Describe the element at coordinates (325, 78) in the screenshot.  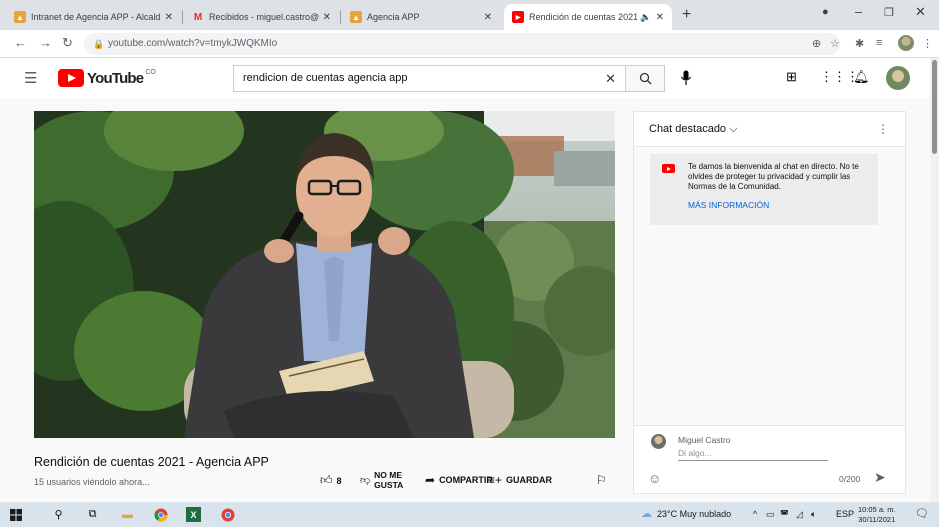
I see `search-query: rendicion de cuentas agencia app` at that location.